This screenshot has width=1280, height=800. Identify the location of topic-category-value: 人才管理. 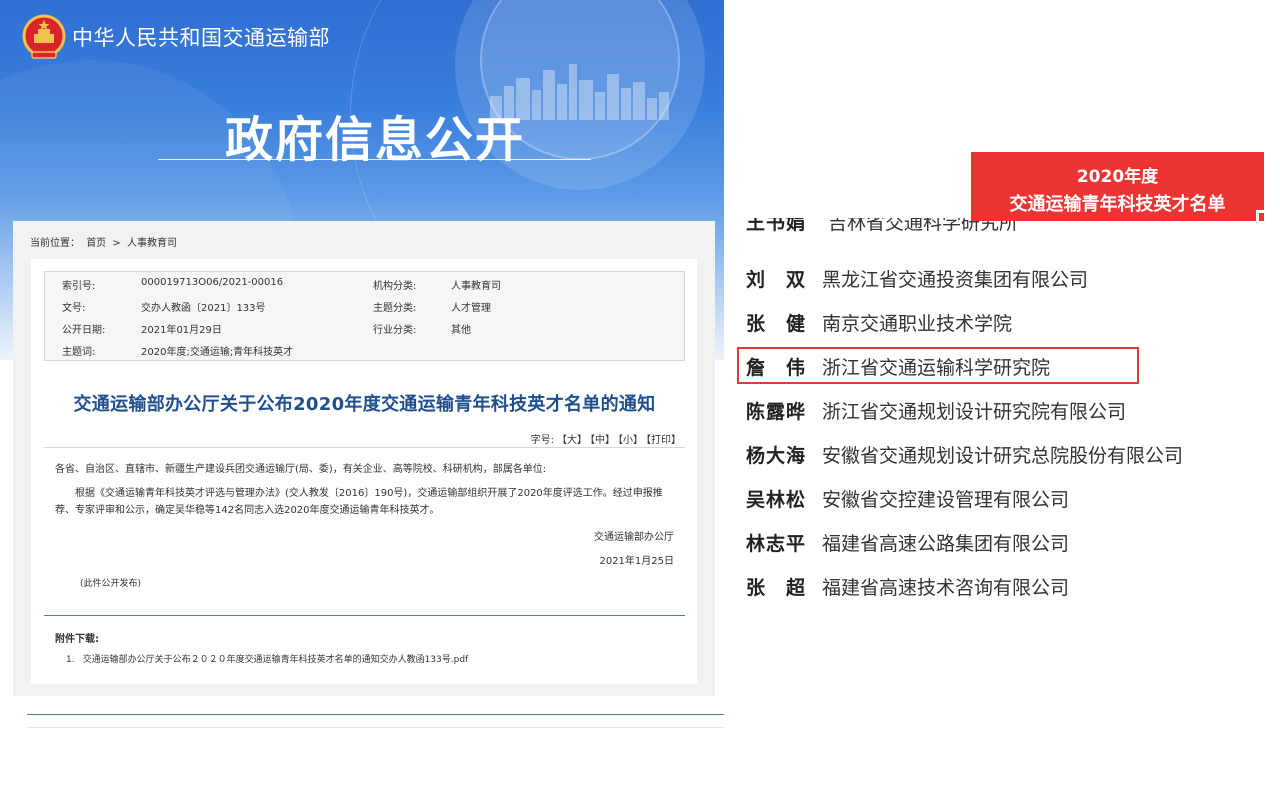
(471, 308).